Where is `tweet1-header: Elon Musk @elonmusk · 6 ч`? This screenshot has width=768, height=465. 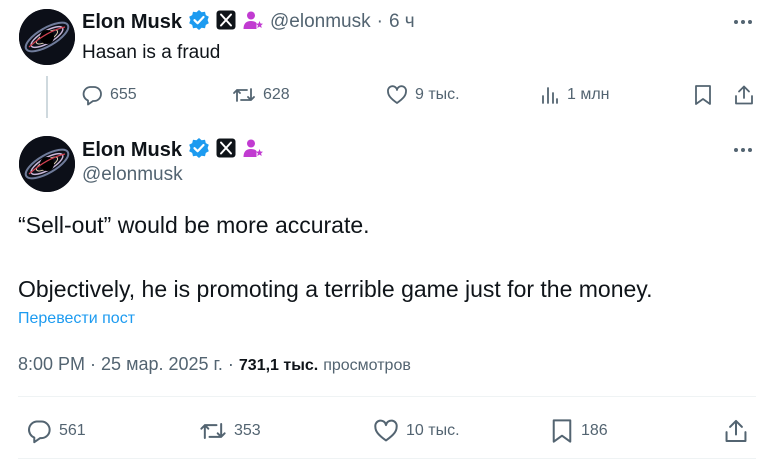
tweet1-header: Elon Musk @elonmusk · 6 ч is located at coordinates (248, 22).